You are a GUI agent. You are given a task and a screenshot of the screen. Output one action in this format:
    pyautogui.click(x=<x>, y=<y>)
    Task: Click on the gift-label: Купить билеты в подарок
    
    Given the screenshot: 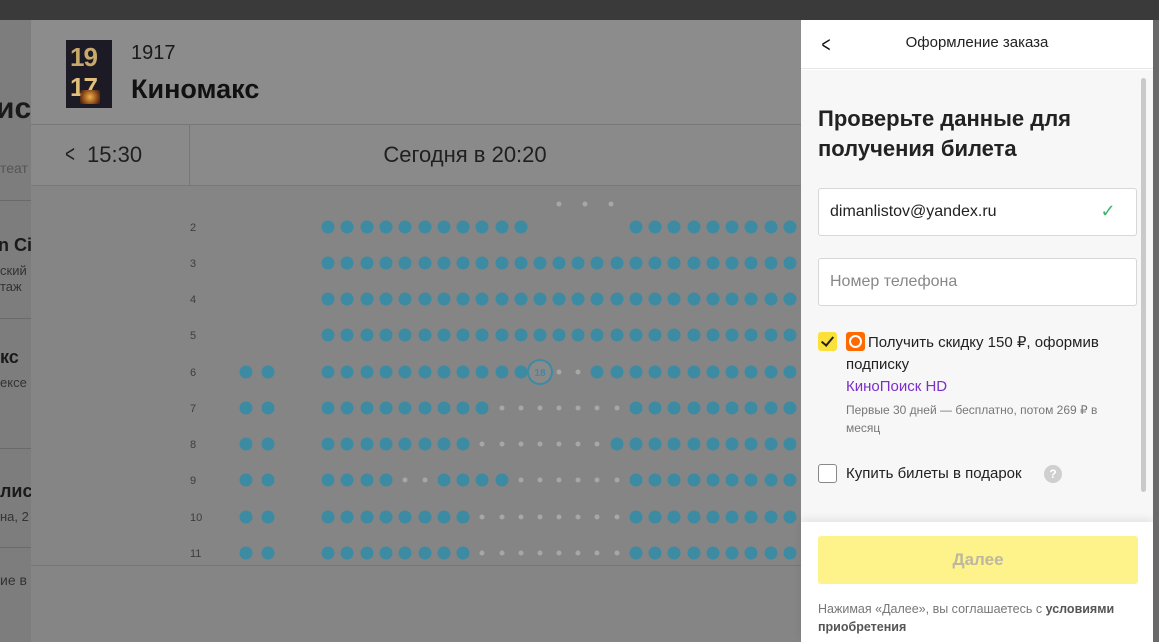 What is the action you would take?
    pyautogui.click(x=934, y=473)
    